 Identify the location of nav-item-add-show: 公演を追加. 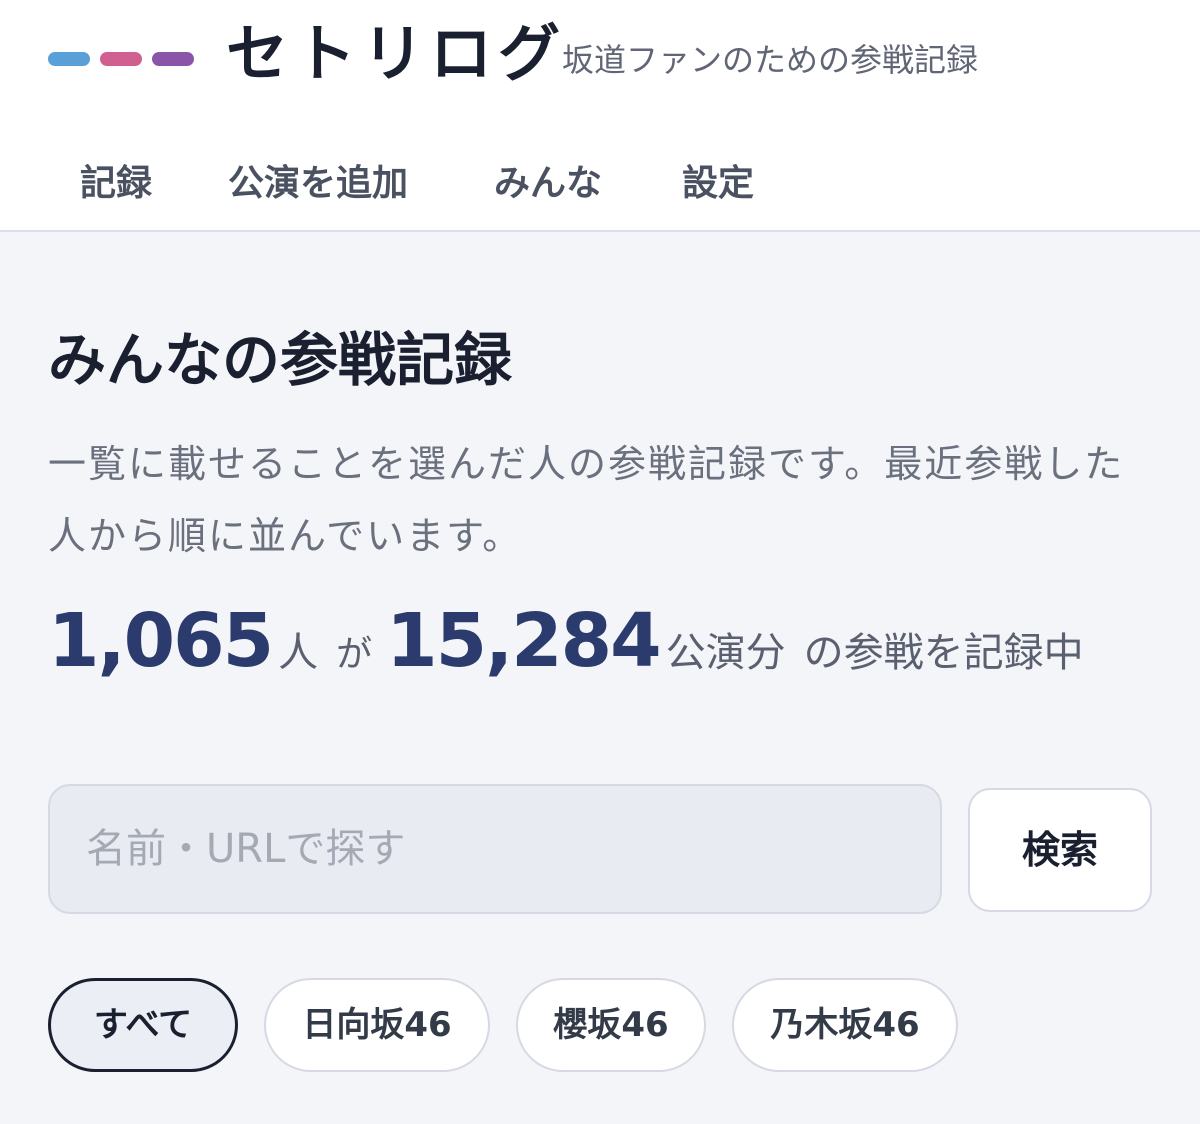
(318, 184).